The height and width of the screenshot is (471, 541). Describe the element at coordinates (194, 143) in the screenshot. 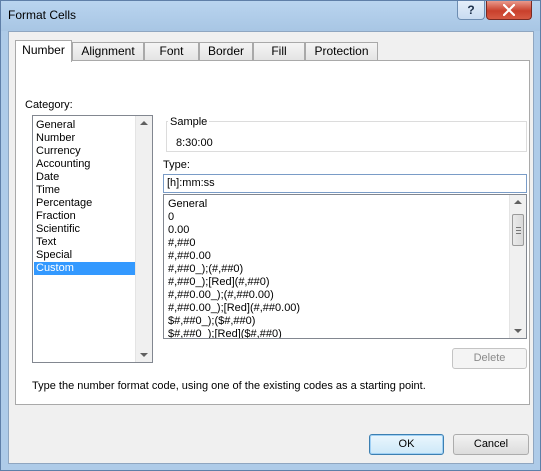

I see `sample-value: 8:30:00` at that location.